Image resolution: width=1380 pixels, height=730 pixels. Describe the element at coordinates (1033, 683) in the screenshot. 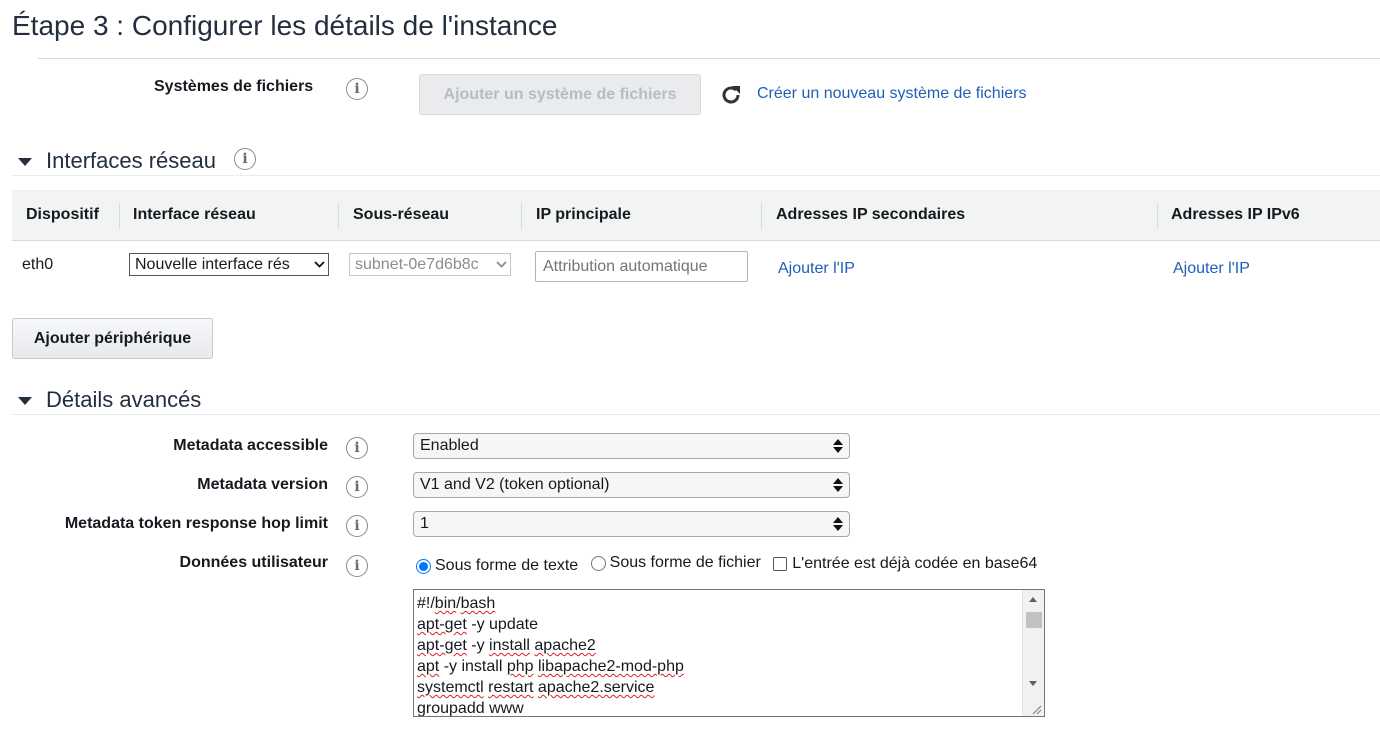

I see `scroll-down-arrow-icon` at that location.